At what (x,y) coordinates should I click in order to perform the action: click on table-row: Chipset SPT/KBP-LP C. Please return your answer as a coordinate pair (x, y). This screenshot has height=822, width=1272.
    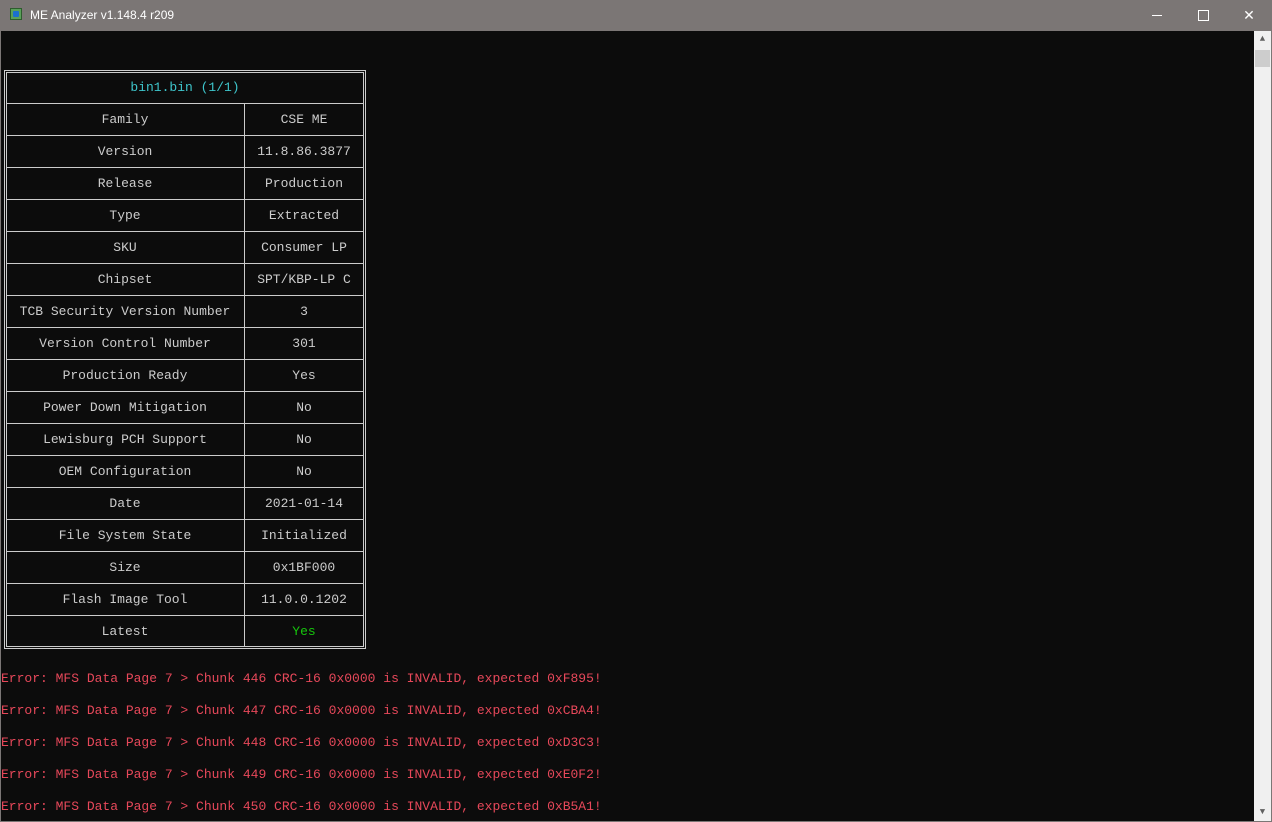
    Looking at the image, I should click on (185, 279).